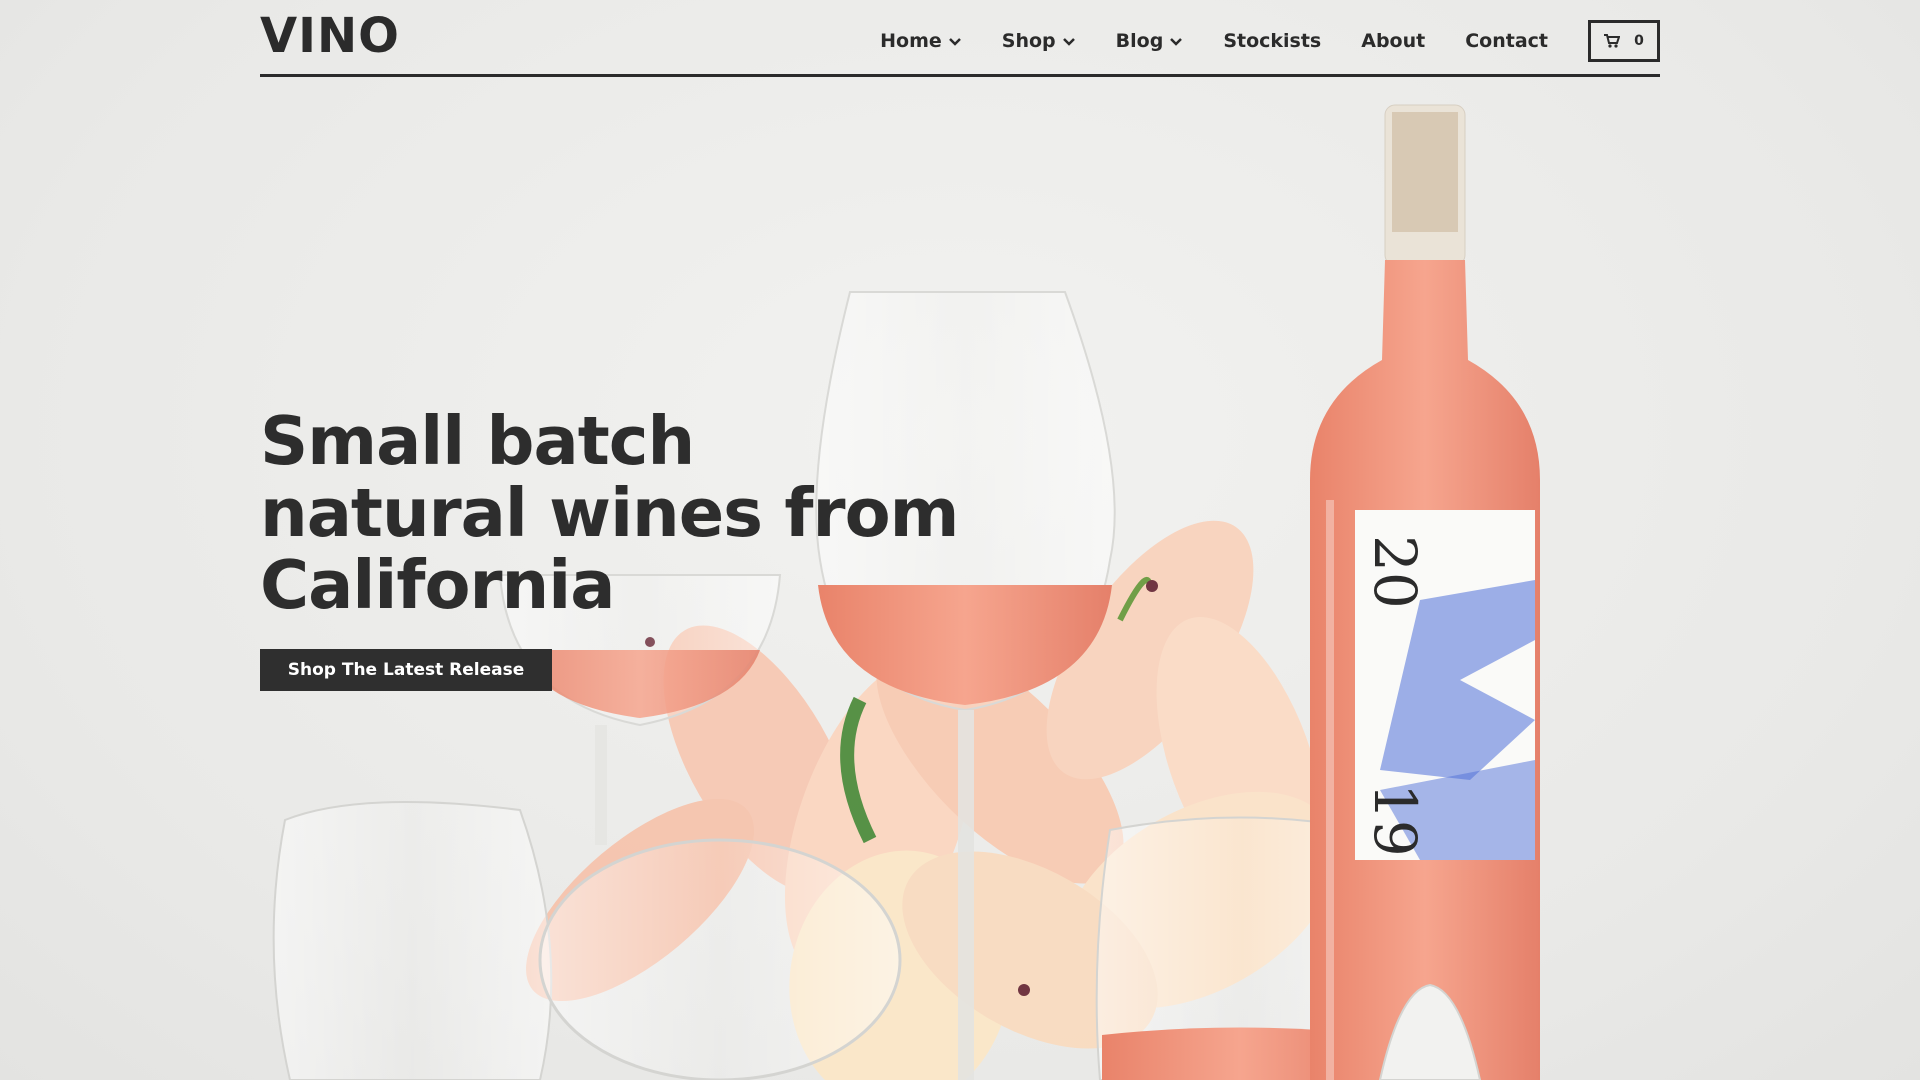 Image resolution: width=1920 pixels, height=1080 pixels. What do you see at coordinates (330, 36) in the screenshot?
I see `site-logo: VINO` at bounding box center [330, 36].